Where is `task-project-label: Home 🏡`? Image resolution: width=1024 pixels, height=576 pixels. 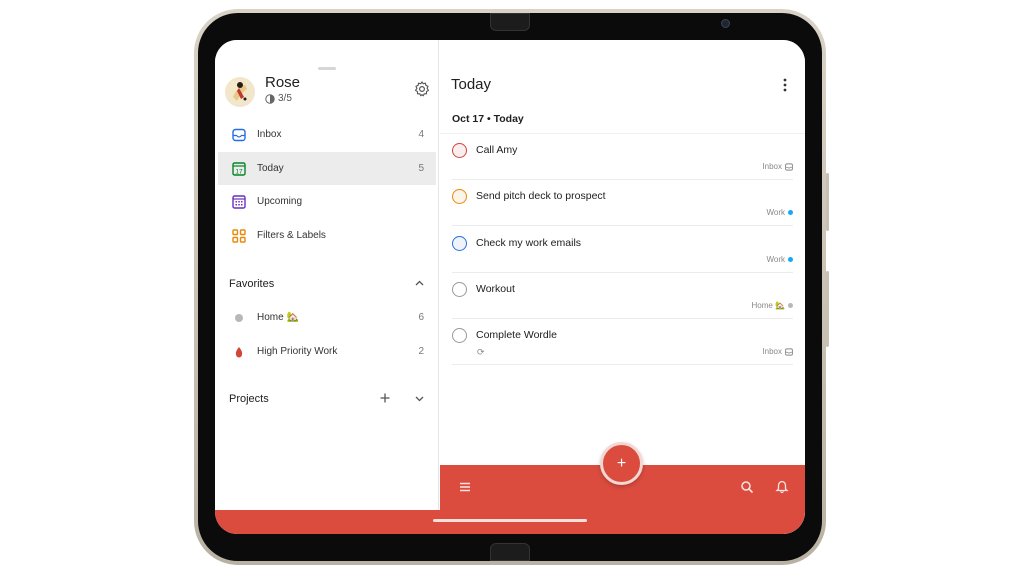 task-project-label: Home 🏡 is located at coordinates (772, 305).